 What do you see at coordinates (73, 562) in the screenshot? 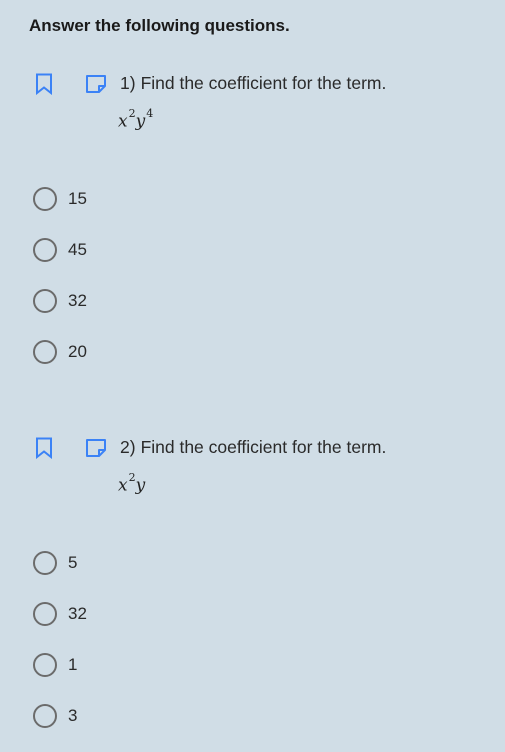
I see `option-label: 5` at bounding box center [73, 562].